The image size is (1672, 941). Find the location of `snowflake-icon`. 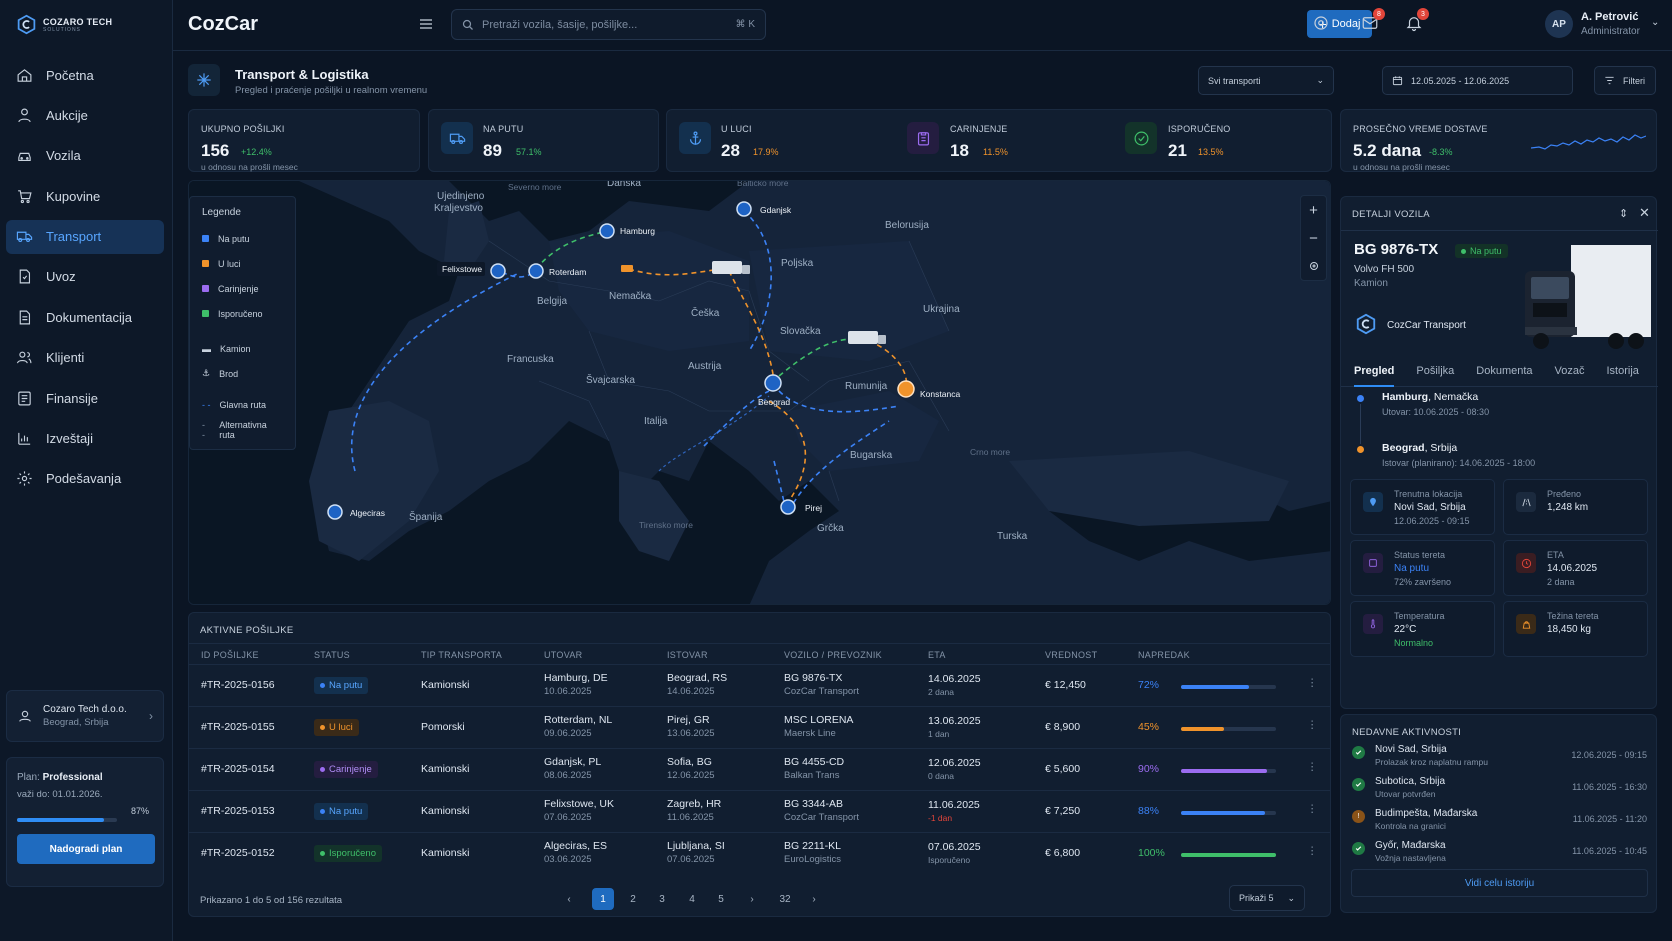

snowflake-icon is located at coordinates (204, 80).